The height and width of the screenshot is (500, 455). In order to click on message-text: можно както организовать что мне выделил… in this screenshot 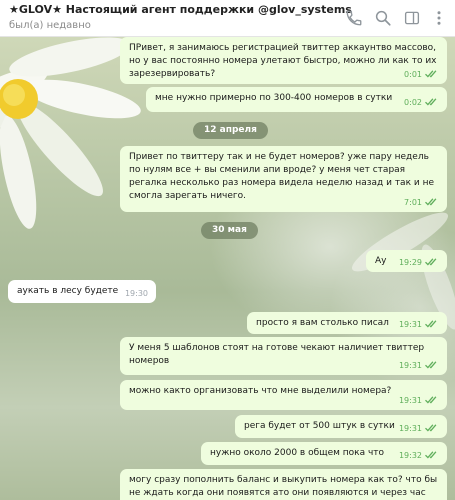, I will do `click(260, 391)`.